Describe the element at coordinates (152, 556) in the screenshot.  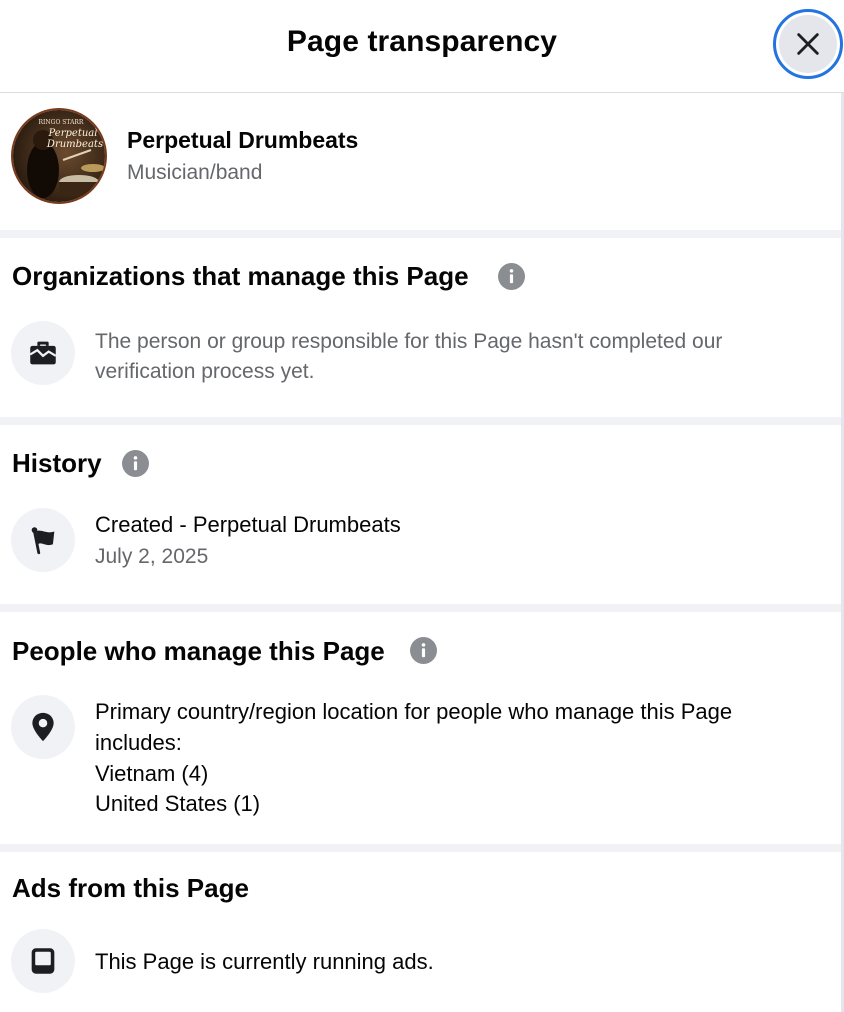
I see `history-entry-date: July 2, 2025` at that location.